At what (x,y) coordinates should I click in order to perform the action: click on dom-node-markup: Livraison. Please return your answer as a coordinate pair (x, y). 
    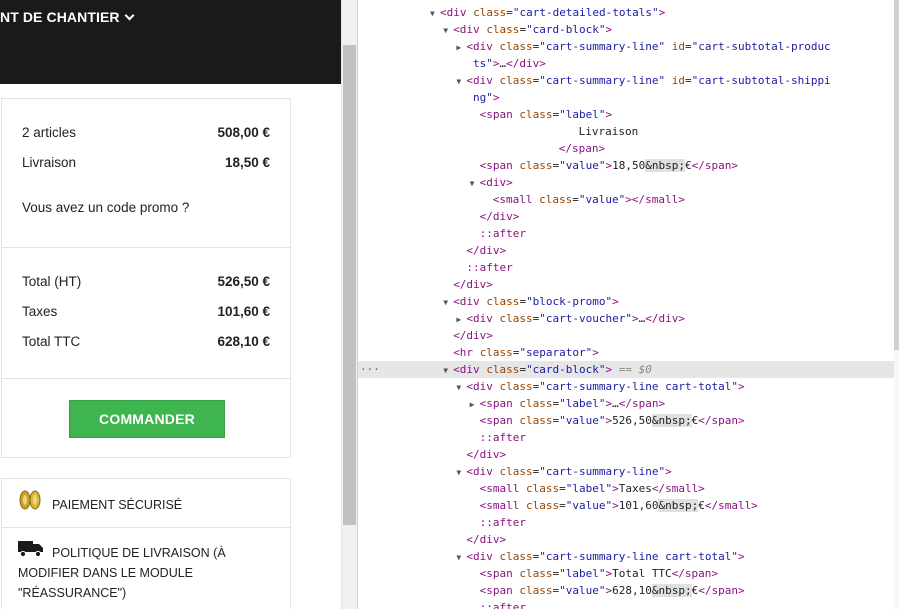
    Looking at the image, I should click on (608, 131).